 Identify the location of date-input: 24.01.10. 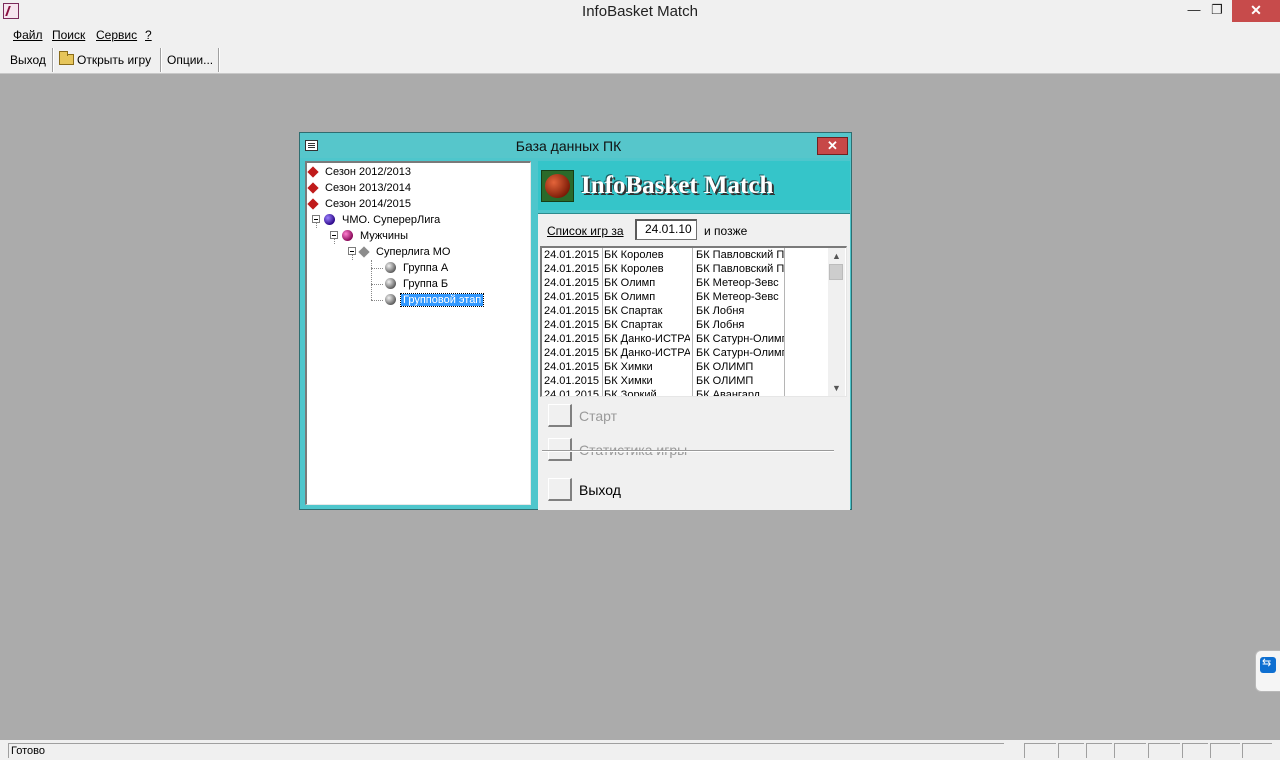
(666, 229).